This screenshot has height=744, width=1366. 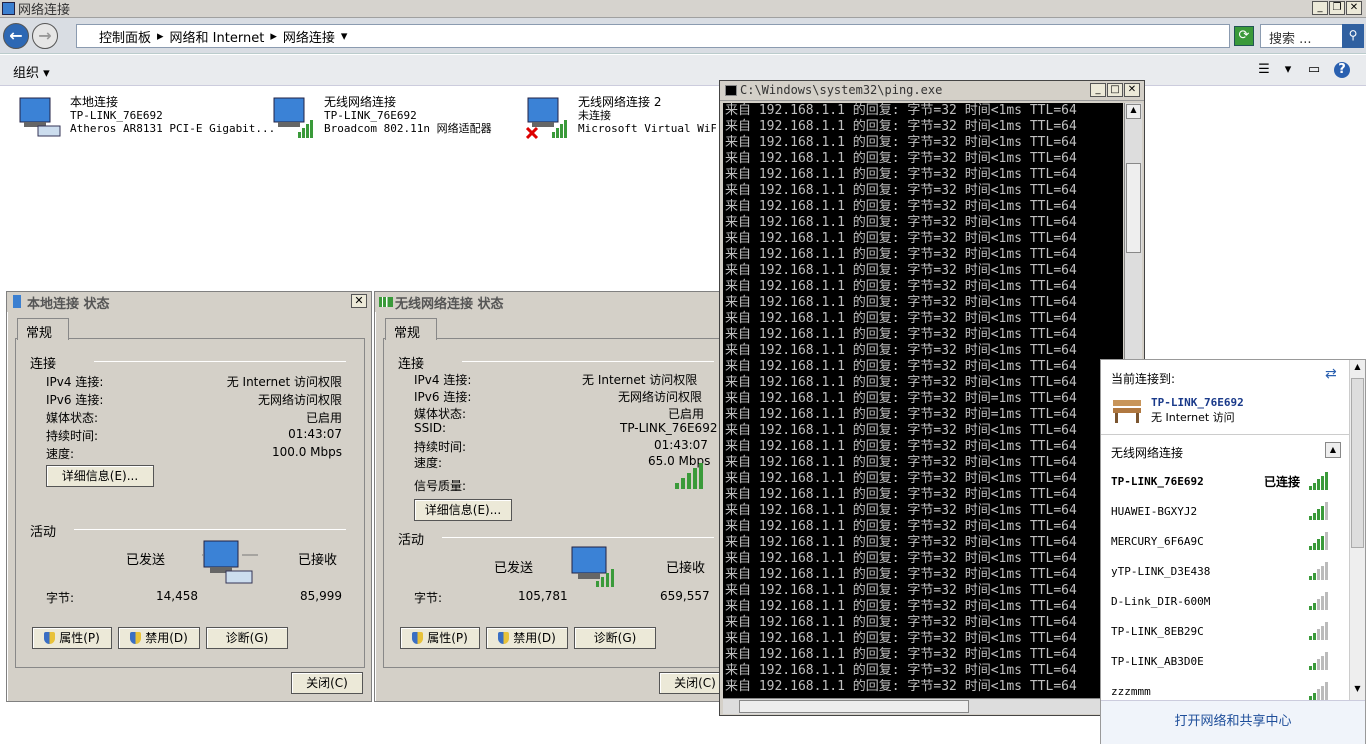 I want to click on command-bar: 组织 ▾ ☰ ▾ ▭ ?, so click(x=683, y=70).